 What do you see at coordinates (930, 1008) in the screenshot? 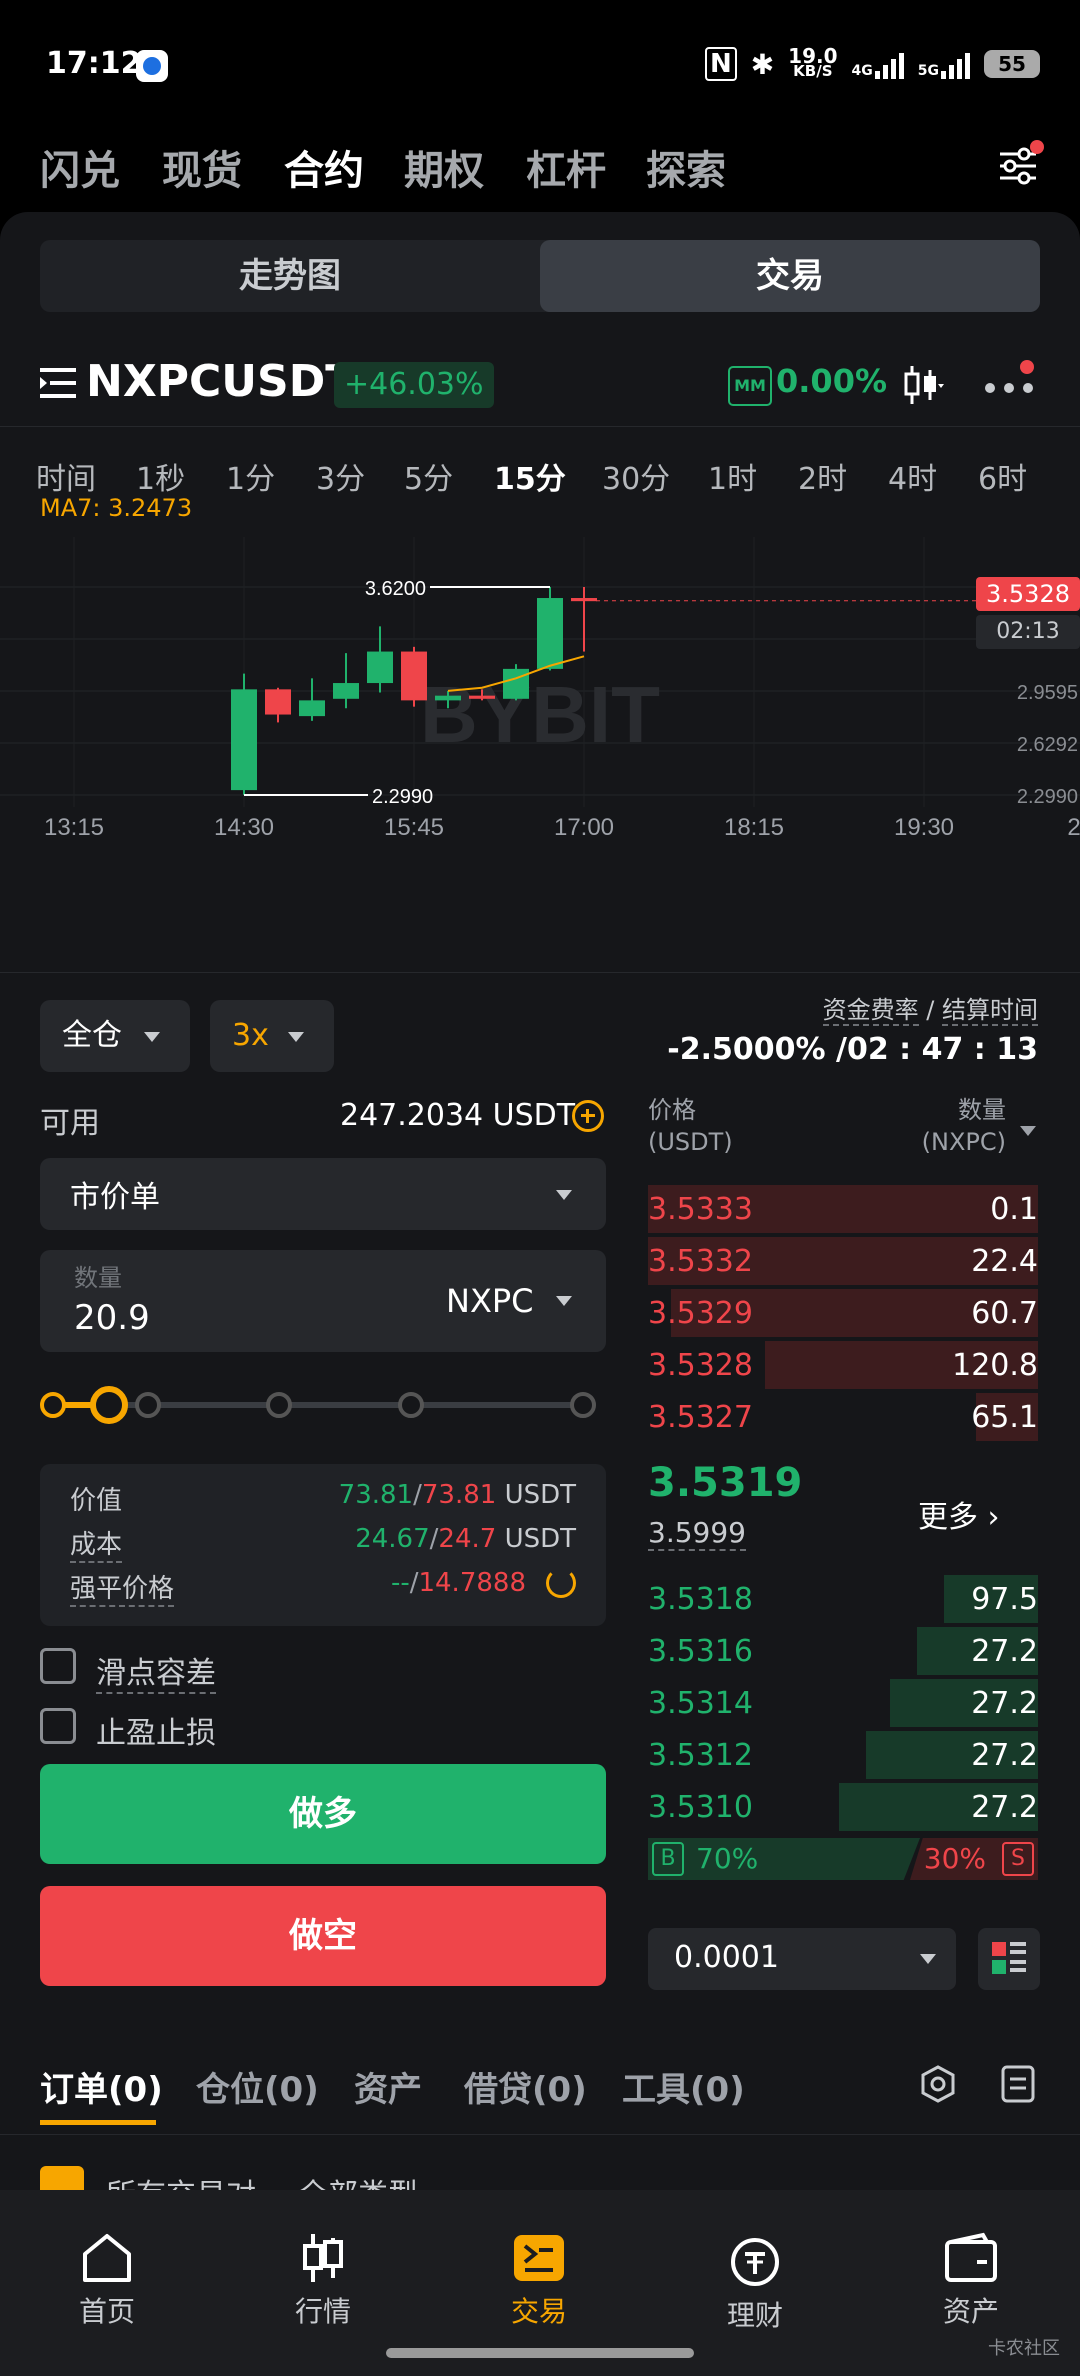
I see `funding-rate-label: 资金费率 / 结算时间` at bounding box center [930, 1008].